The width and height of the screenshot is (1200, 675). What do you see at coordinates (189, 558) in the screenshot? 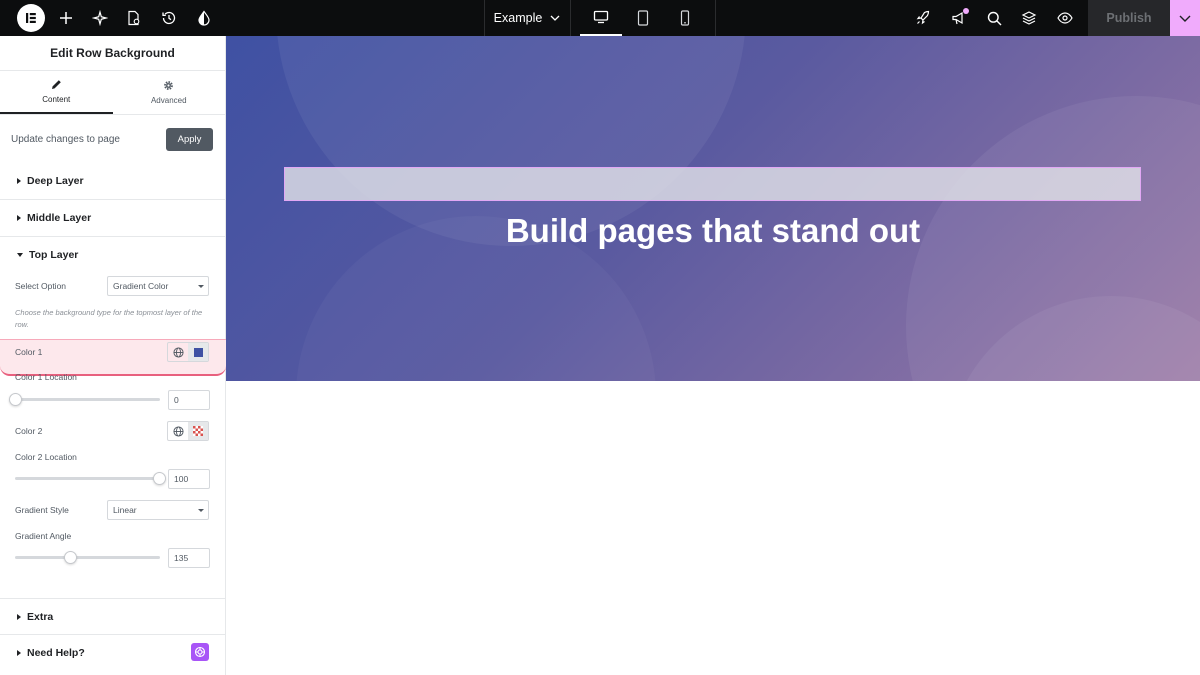
I see `gradient-angle-input: 135` at bounding box center [189, 558].